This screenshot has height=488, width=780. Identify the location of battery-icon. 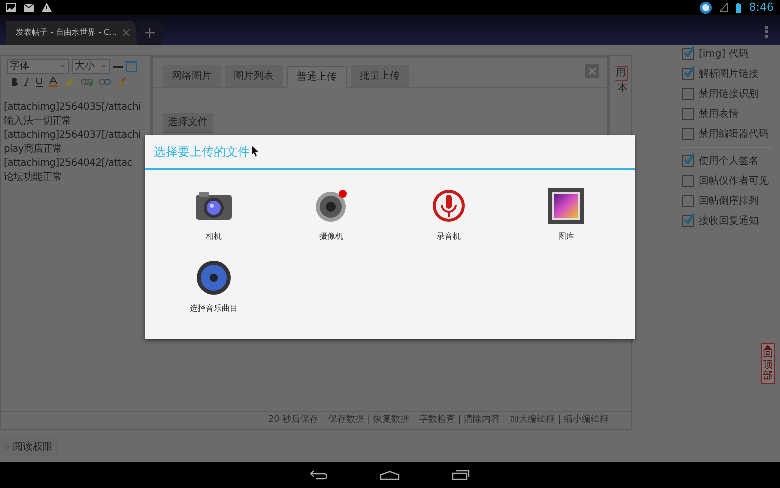
(739, 7).